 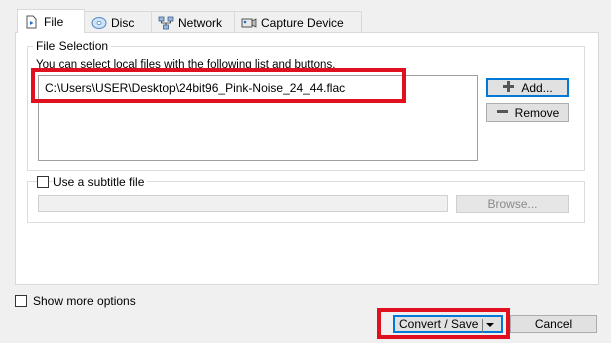 I want to click on tab-capture-device: Capture Device, so click(x=298, y=22).